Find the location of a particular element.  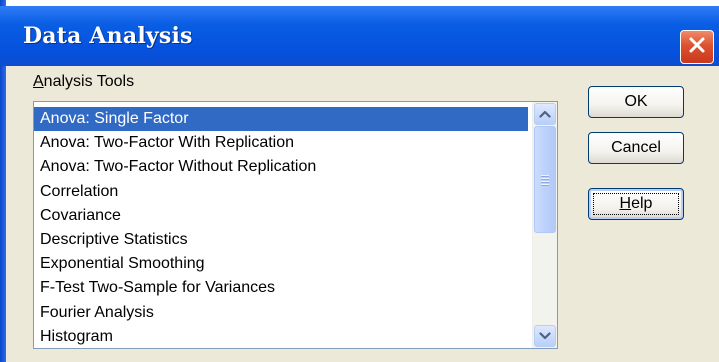

list-item: F-Test Two-Sample for Variances is located at coordinates (281, 288).